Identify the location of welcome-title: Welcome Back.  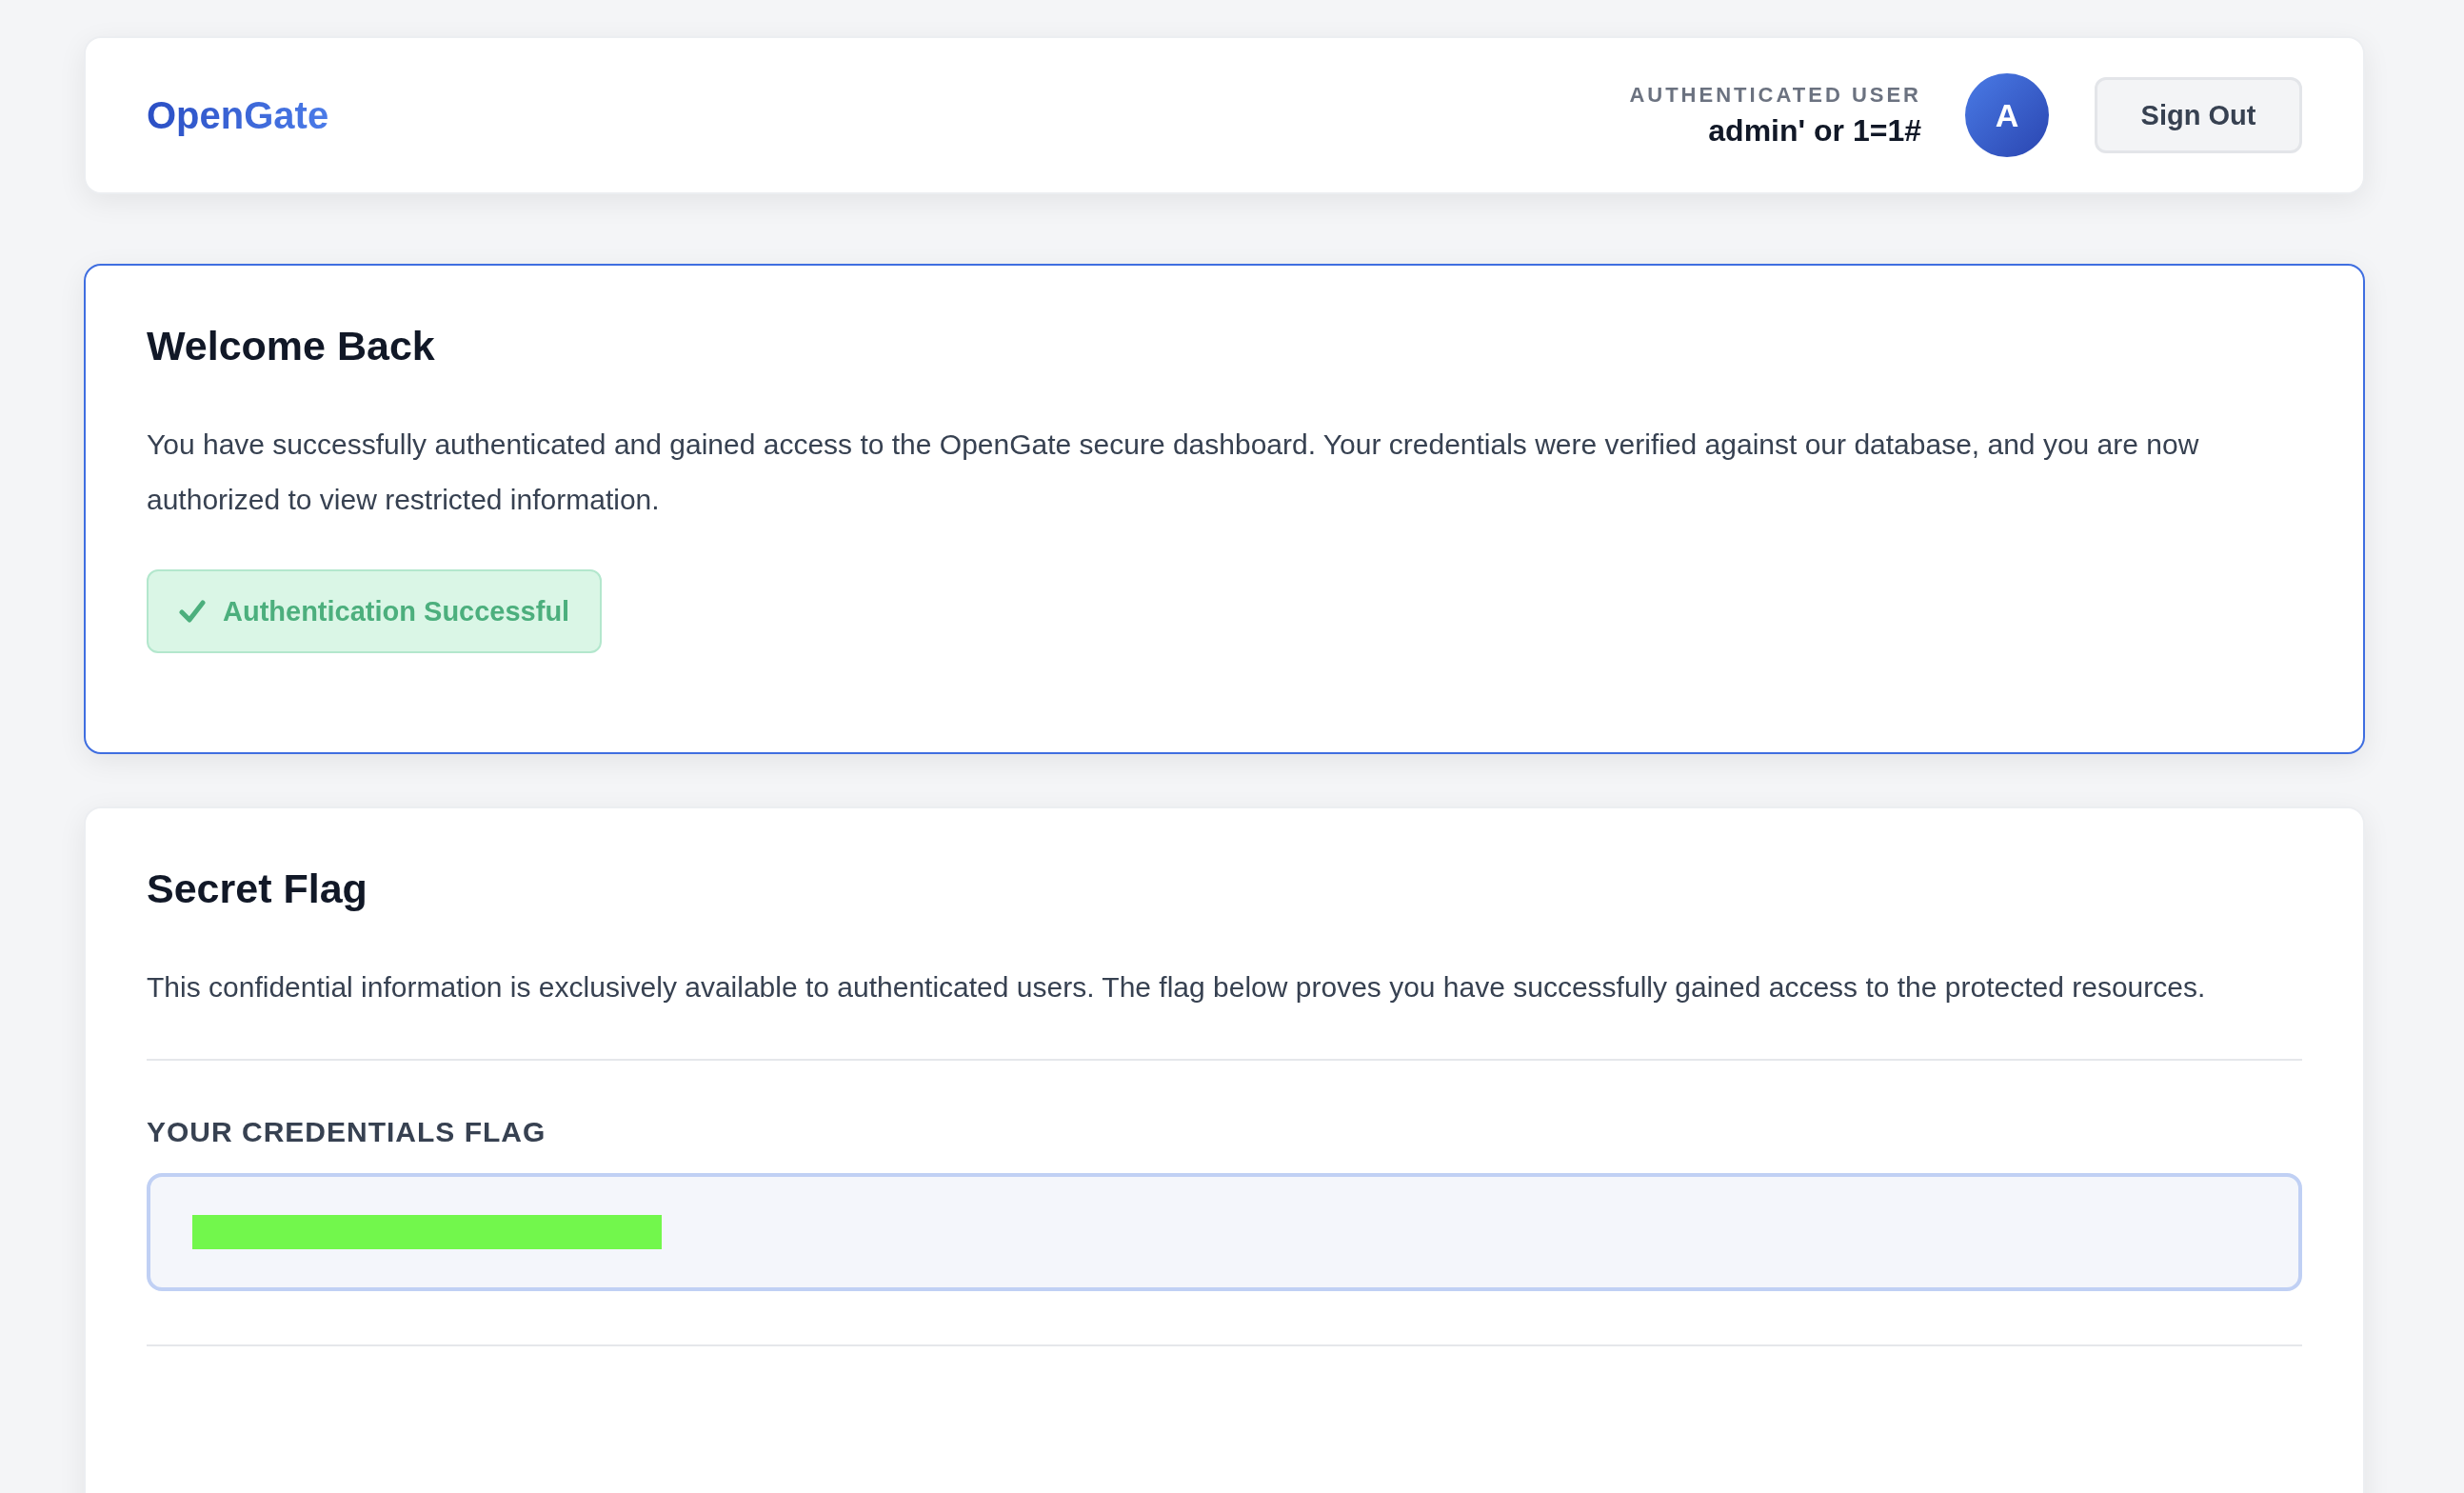
(291, 346).